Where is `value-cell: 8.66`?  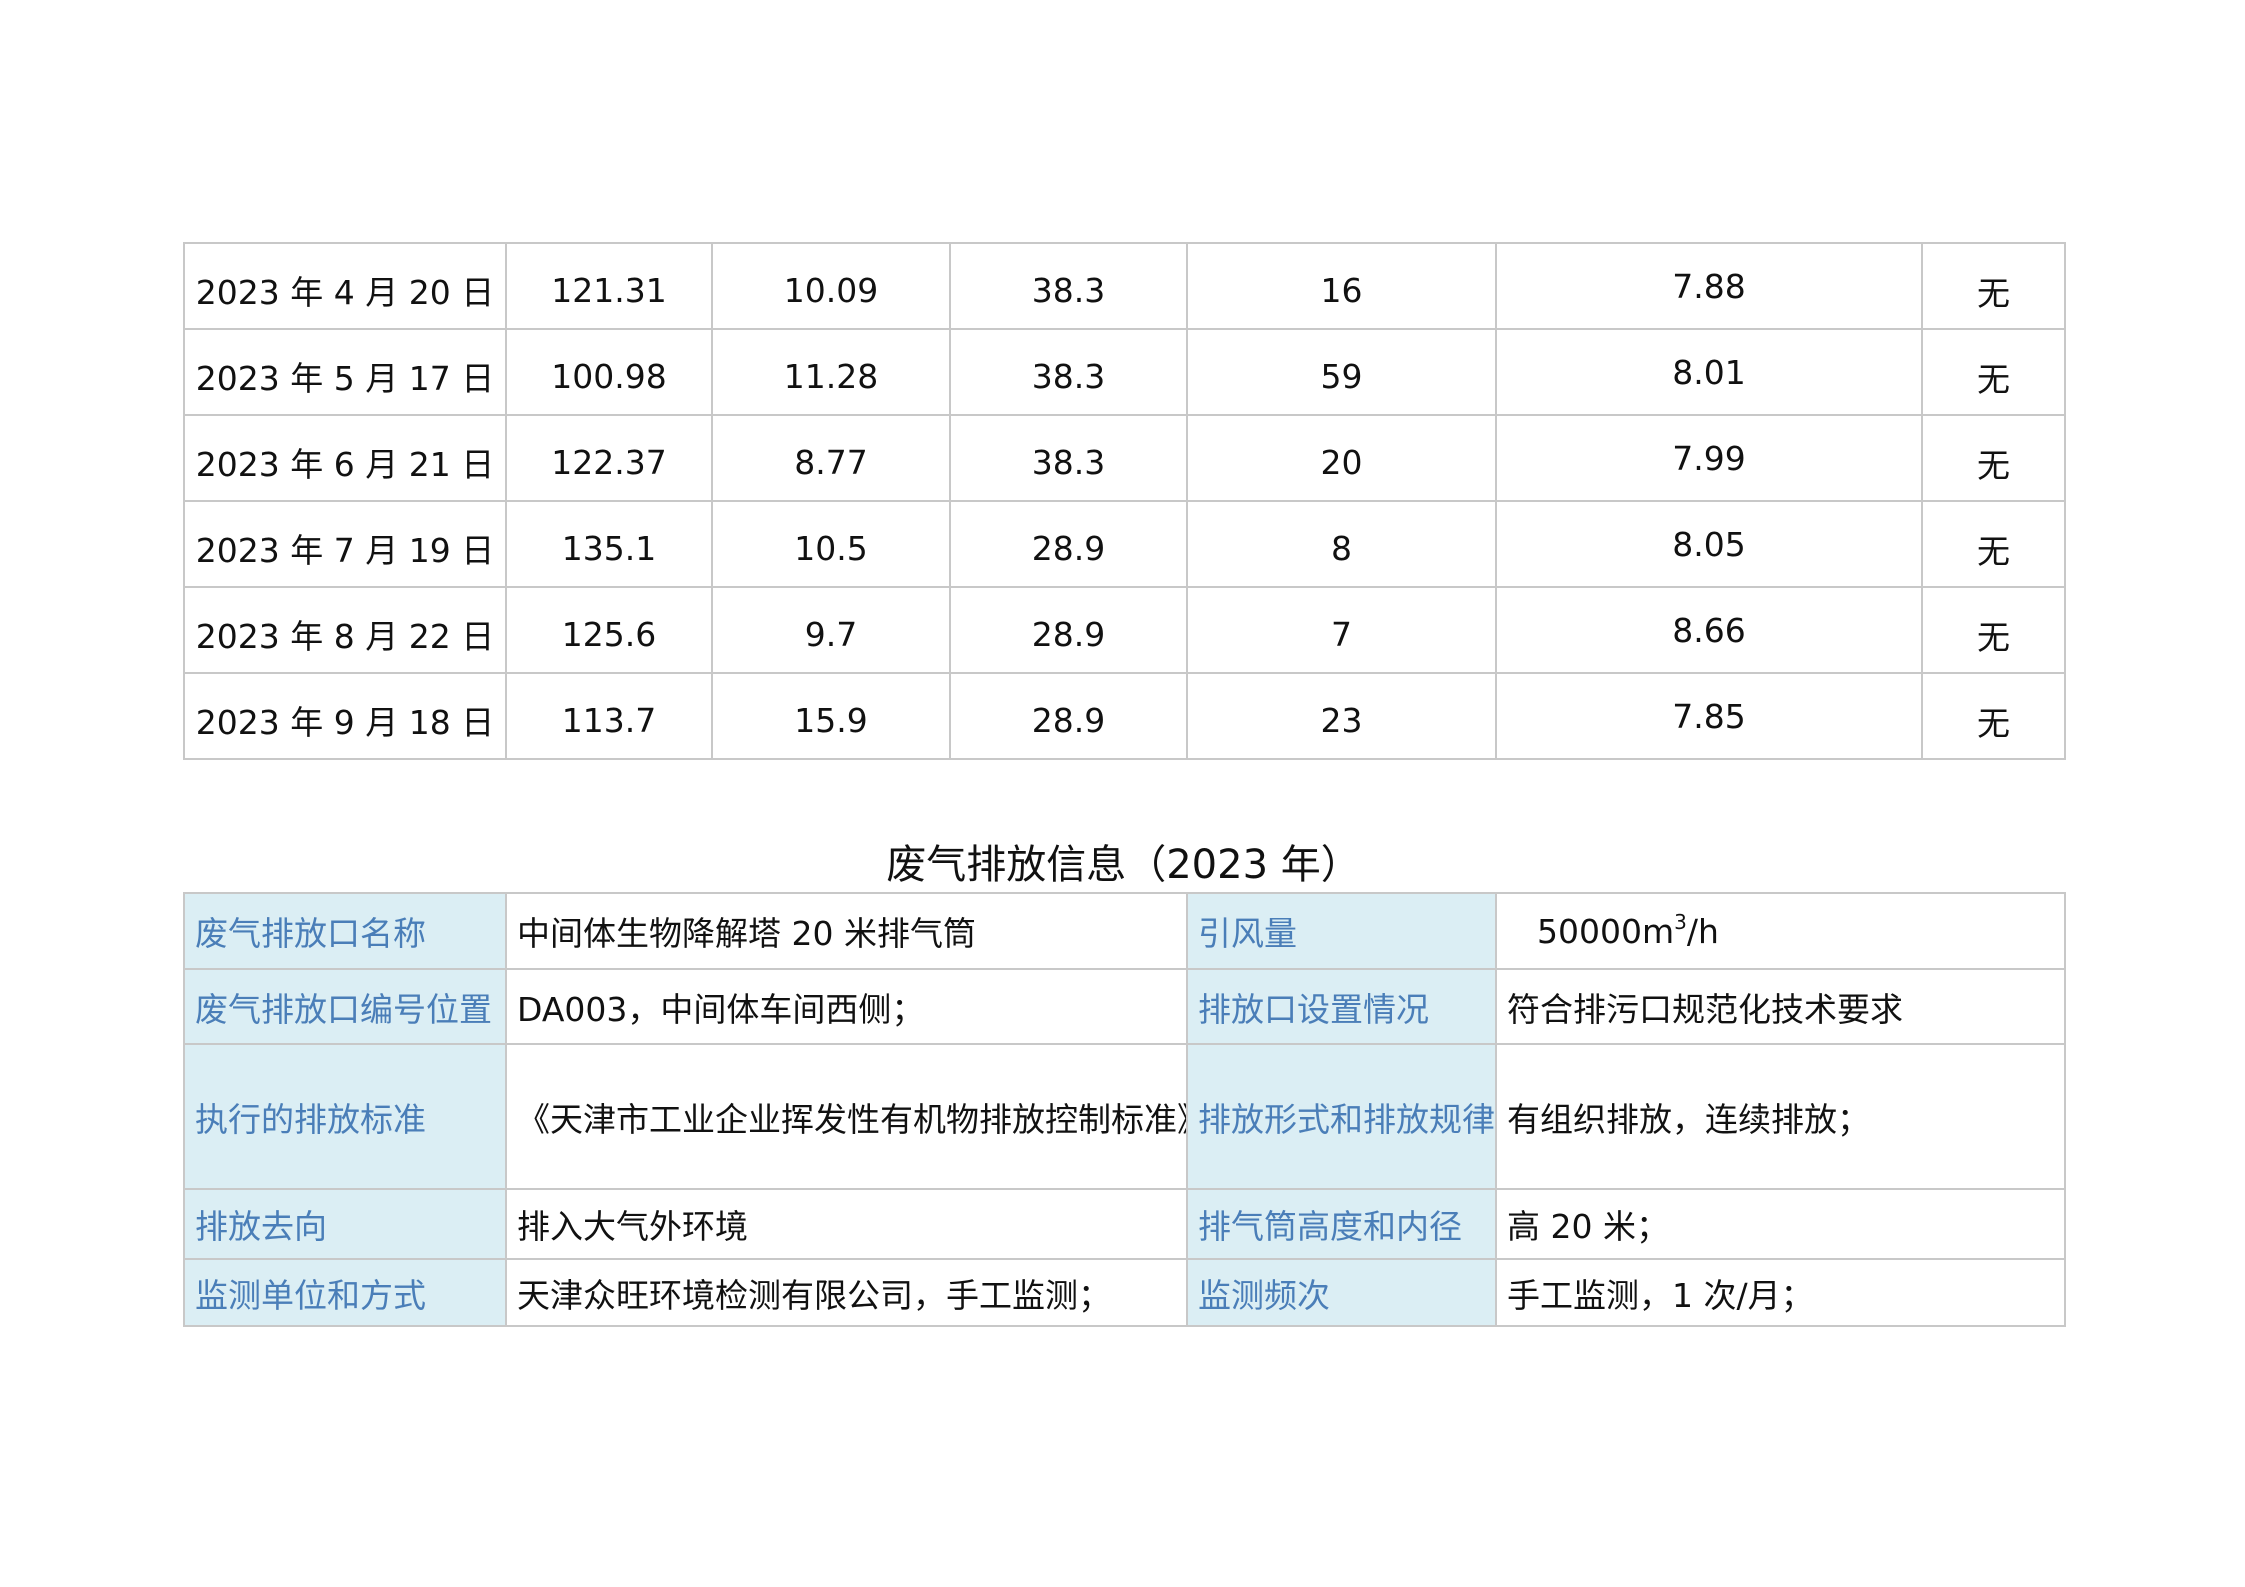
value-cell: 8.66 is located at coordinates (1709, 630).